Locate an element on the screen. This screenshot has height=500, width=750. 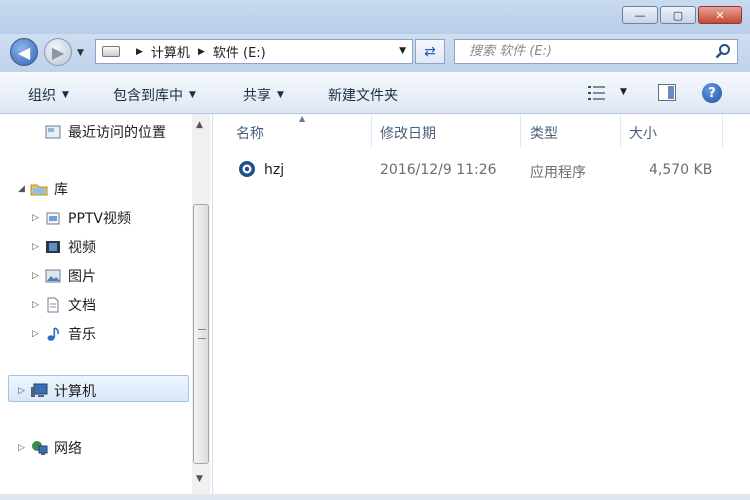
nav-item-label: 库 is located at coordinates (61, 190).